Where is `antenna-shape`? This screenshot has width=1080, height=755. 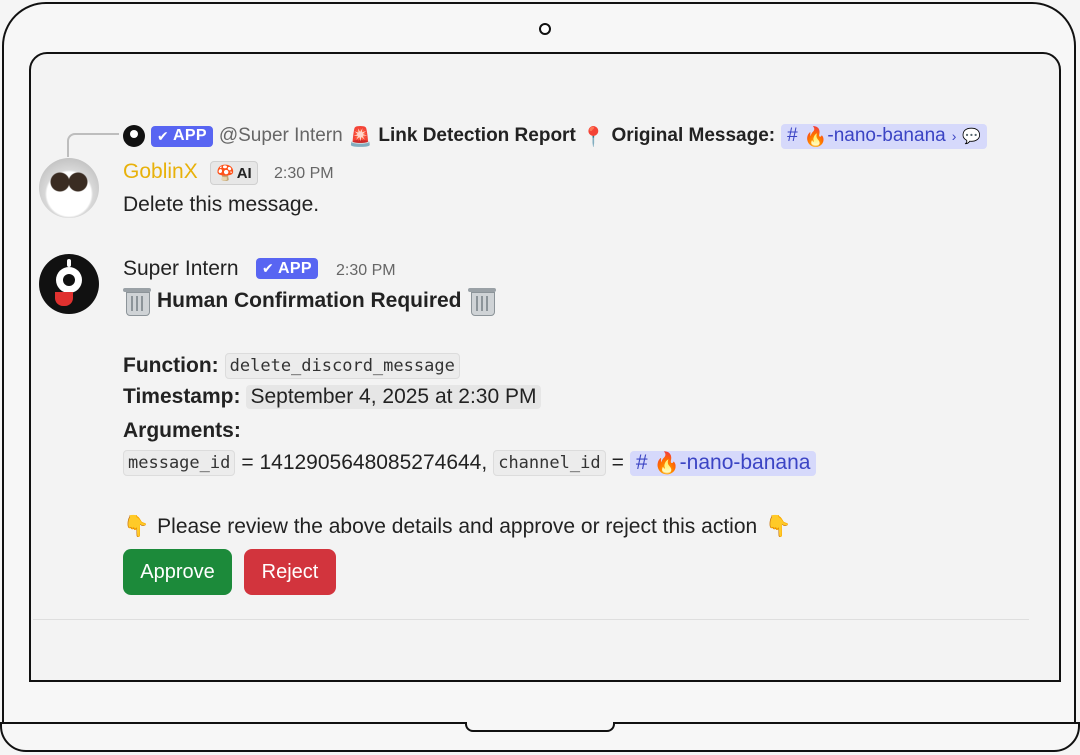
antenna-shape is located at coordinates (69, 263).